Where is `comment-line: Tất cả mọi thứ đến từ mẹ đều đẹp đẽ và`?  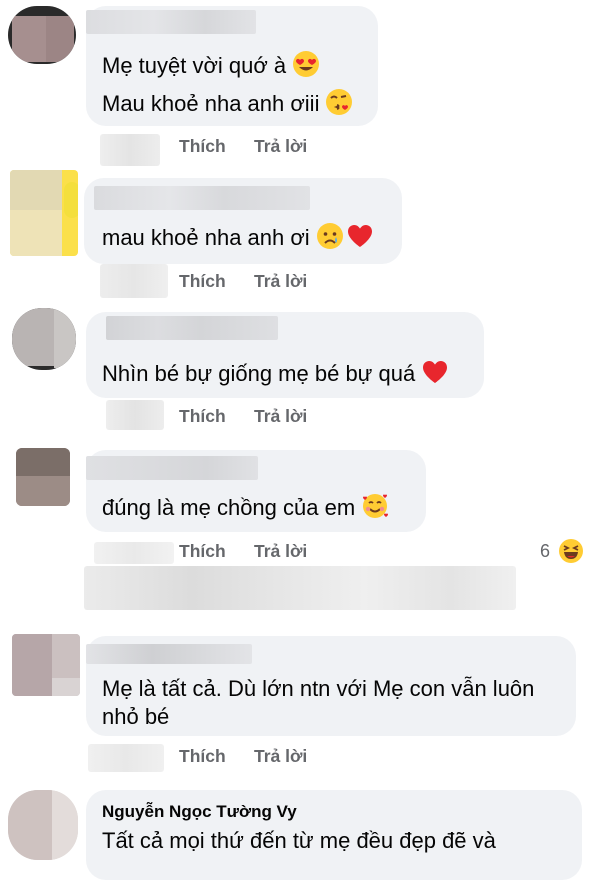 comment-line: Tất cả mọi thứ đến từ mẹ đều đẹp đẽ và is located at coordinates (299, 840).